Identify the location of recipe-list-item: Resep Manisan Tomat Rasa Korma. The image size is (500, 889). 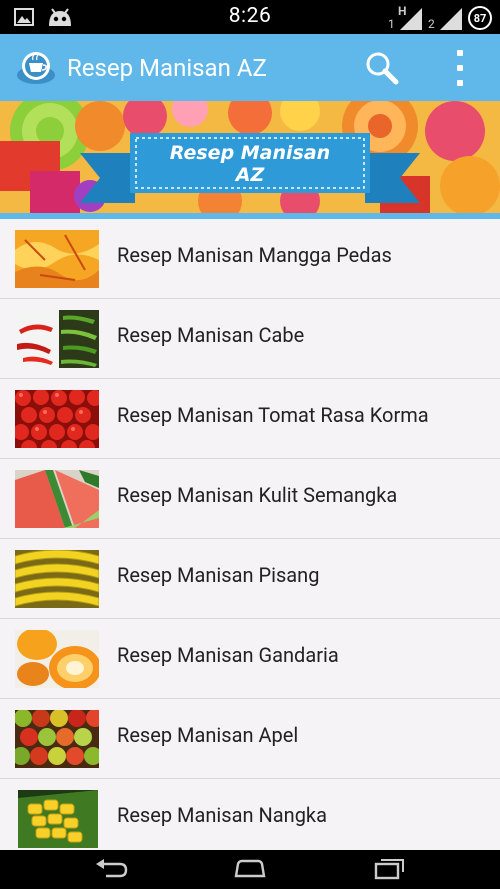
(250, 419).